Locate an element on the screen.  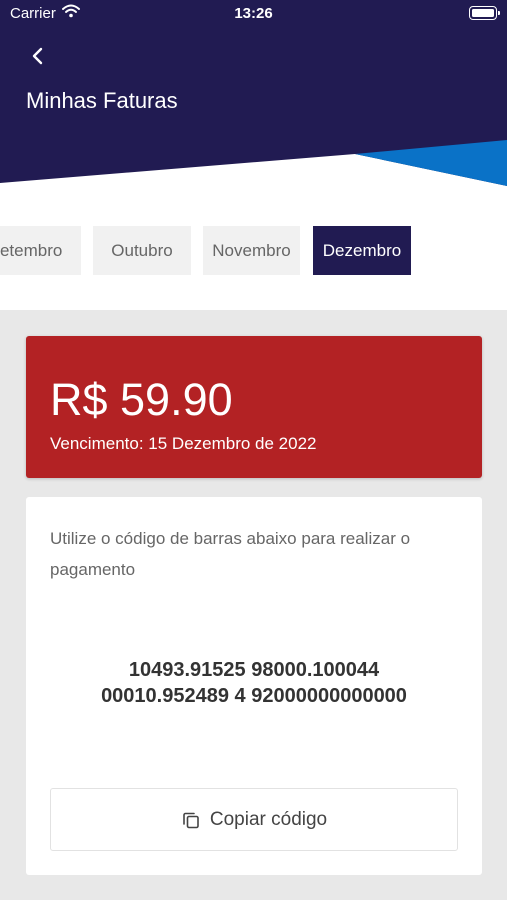
invoice-amount-card: R$ 59.90 Vencimento: 15 Dezembro de 2022 is located at coordinates (254, 407).